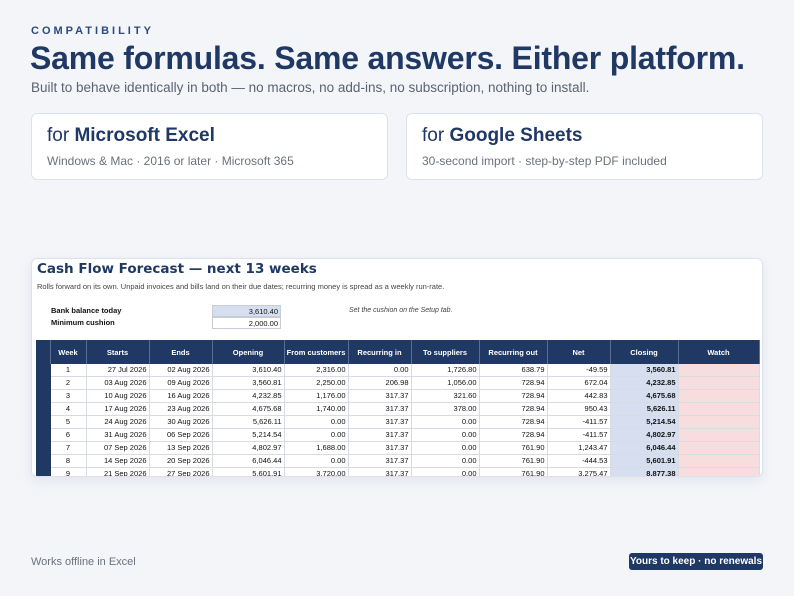 The height and width of the screenshot is (596, 794). Describe the element at coordinates (445, 383) in the screenshot. I see `table-cell: 1,056.00` at that location.